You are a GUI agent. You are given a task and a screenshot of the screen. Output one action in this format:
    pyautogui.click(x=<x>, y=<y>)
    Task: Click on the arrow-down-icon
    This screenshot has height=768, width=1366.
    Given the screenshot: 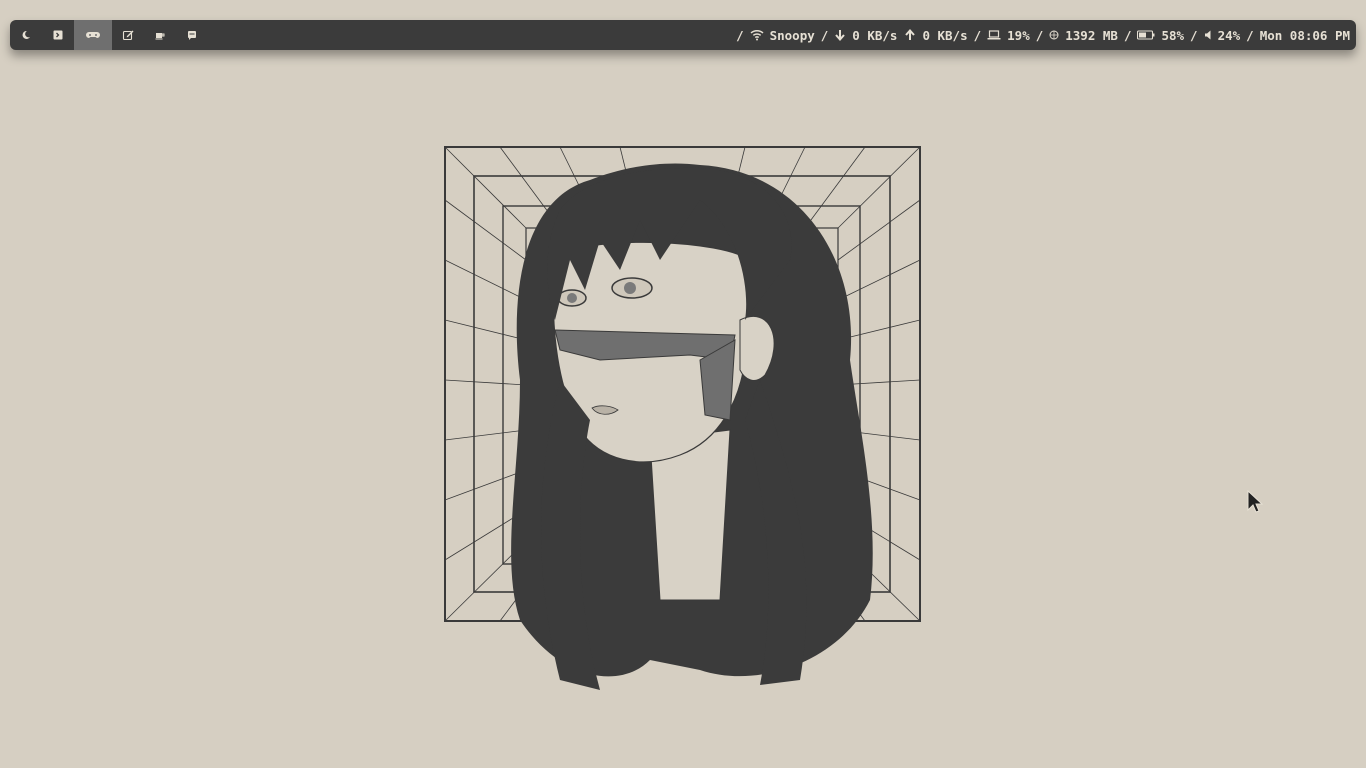 What is the action you would take?
    pyautogui.click(x=840, y=35)
    